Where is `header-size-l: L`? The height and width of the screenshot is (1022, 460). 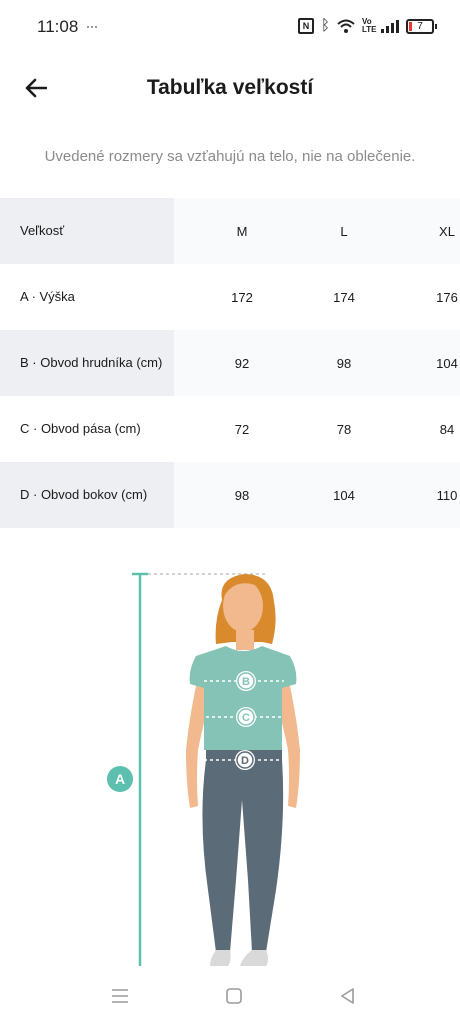 header-size-l: L is located at coordinates (344, 231).